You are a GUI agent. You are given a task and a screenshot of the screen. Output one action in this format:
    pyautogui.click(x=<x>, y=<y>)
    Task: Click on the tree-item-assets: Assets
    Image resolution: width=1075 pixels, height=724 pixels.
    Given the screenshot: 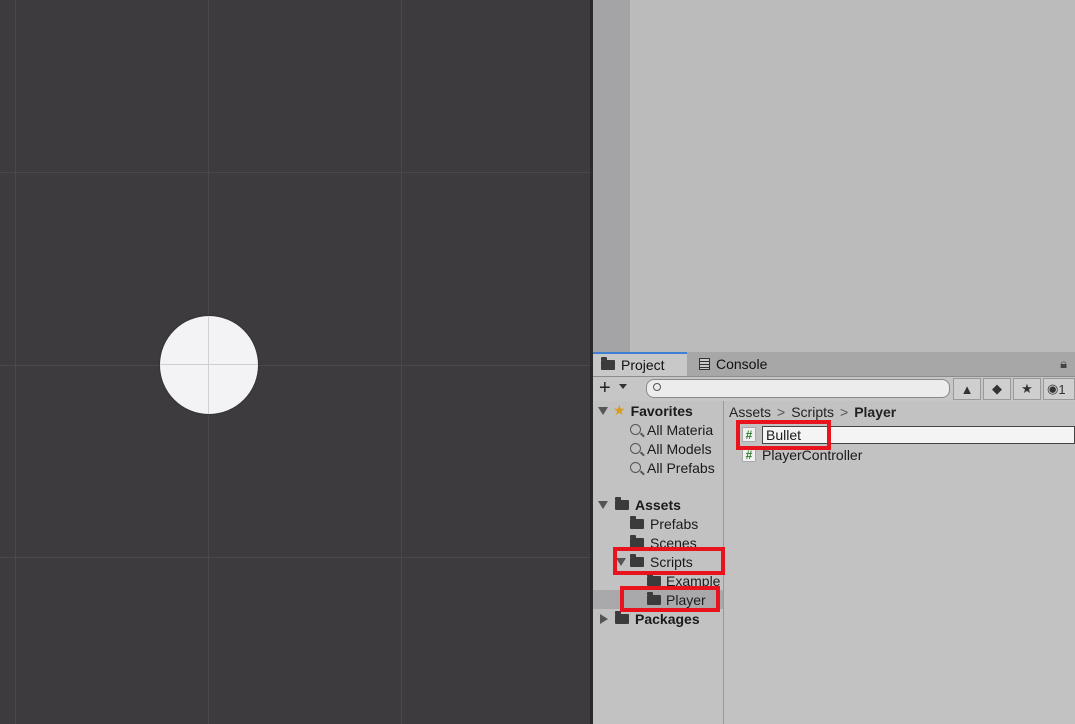 What is the action you would take?
    pyautogui.click(x=658, y=504)
    